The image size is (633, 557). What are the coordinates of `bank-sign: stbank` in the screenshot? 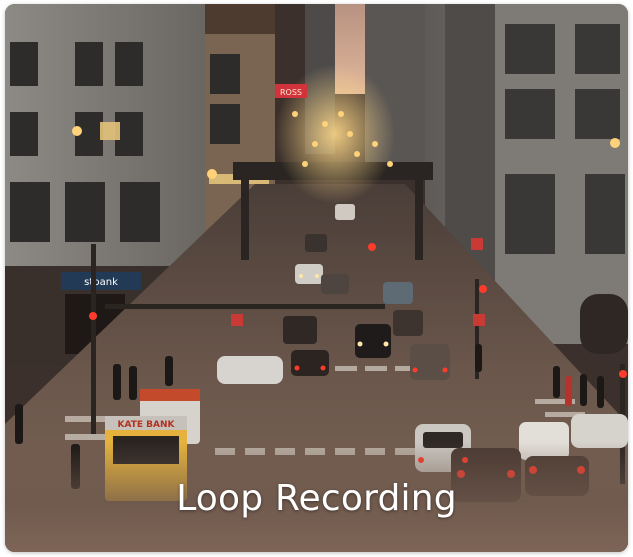 It's located at (101, 282).